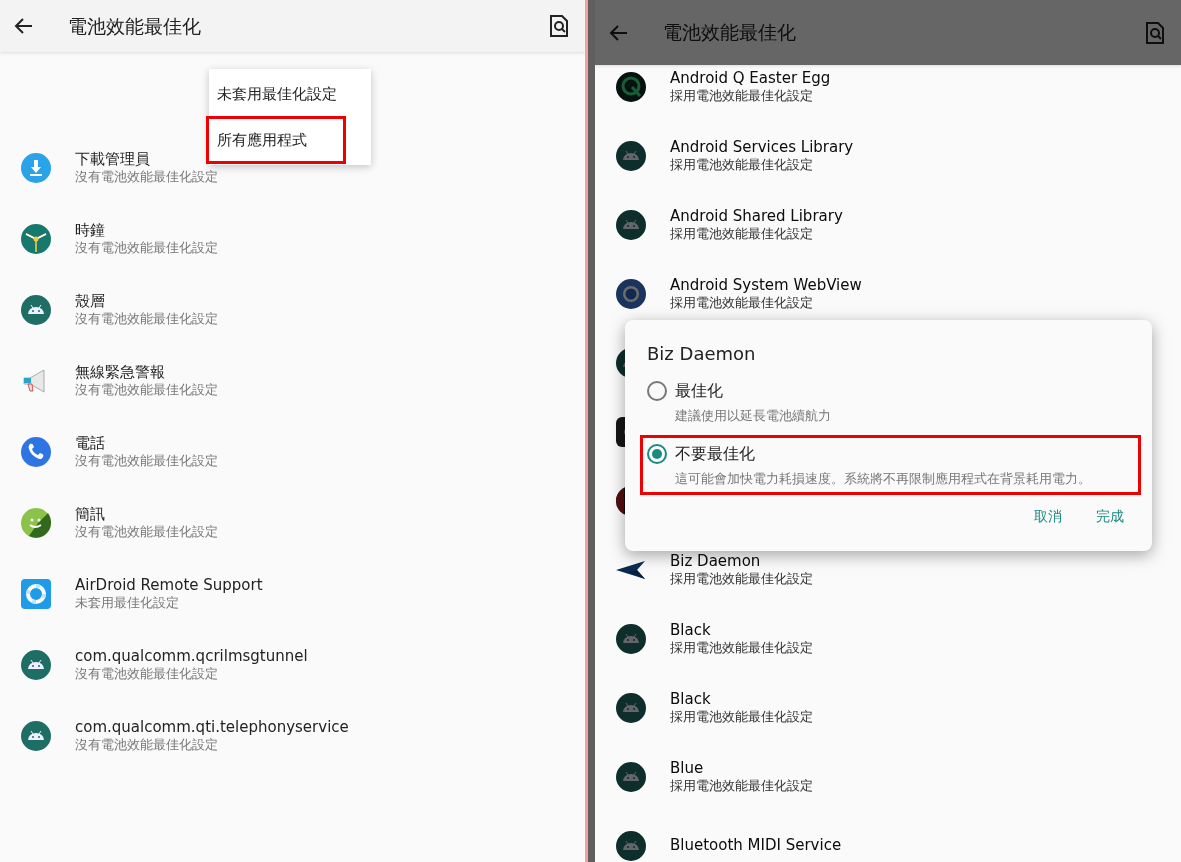 The image size is (1181, 862). Describe the element at coordinates (1048, 516) in the screenshot. I see `dialog-button: 取消` at that location.